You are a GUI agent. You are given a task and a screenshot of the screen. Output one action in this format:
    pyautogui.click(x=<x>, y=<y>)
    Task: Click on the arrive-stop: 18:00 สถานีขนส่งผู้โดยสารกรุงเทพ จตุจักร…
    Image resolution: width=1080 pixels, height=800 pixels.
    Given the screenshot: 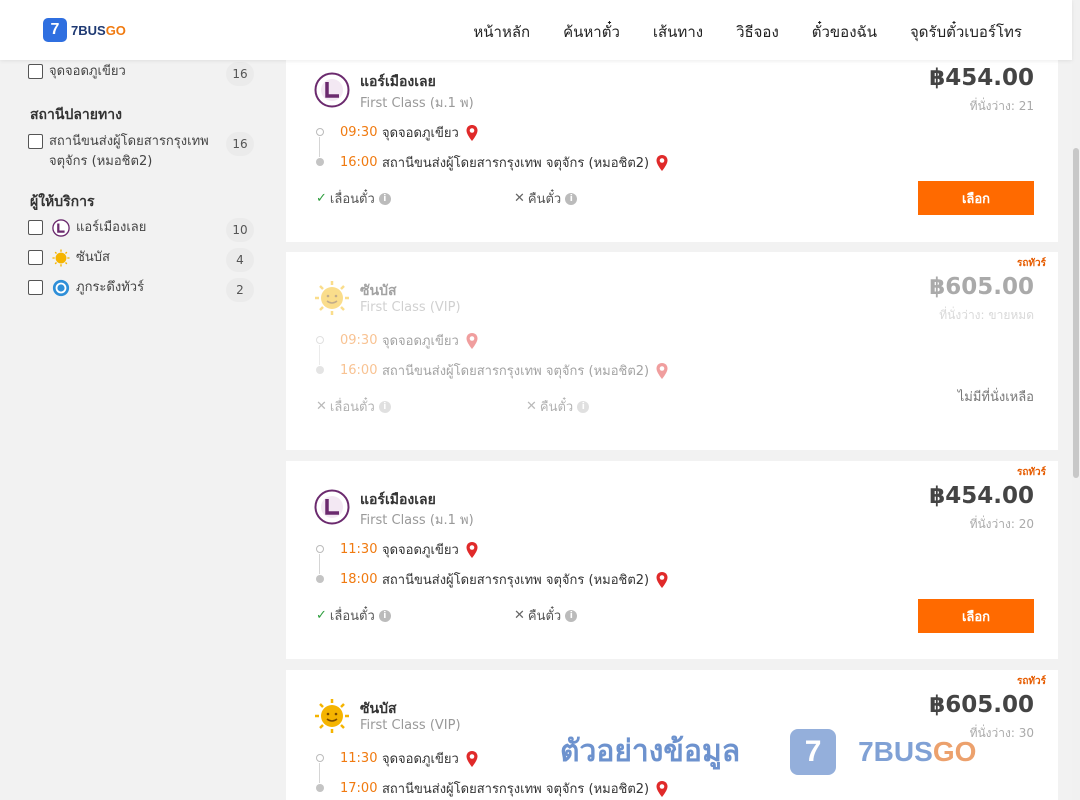 What is the action you would take?
    pyautogui.click(x=504, y=579)
    